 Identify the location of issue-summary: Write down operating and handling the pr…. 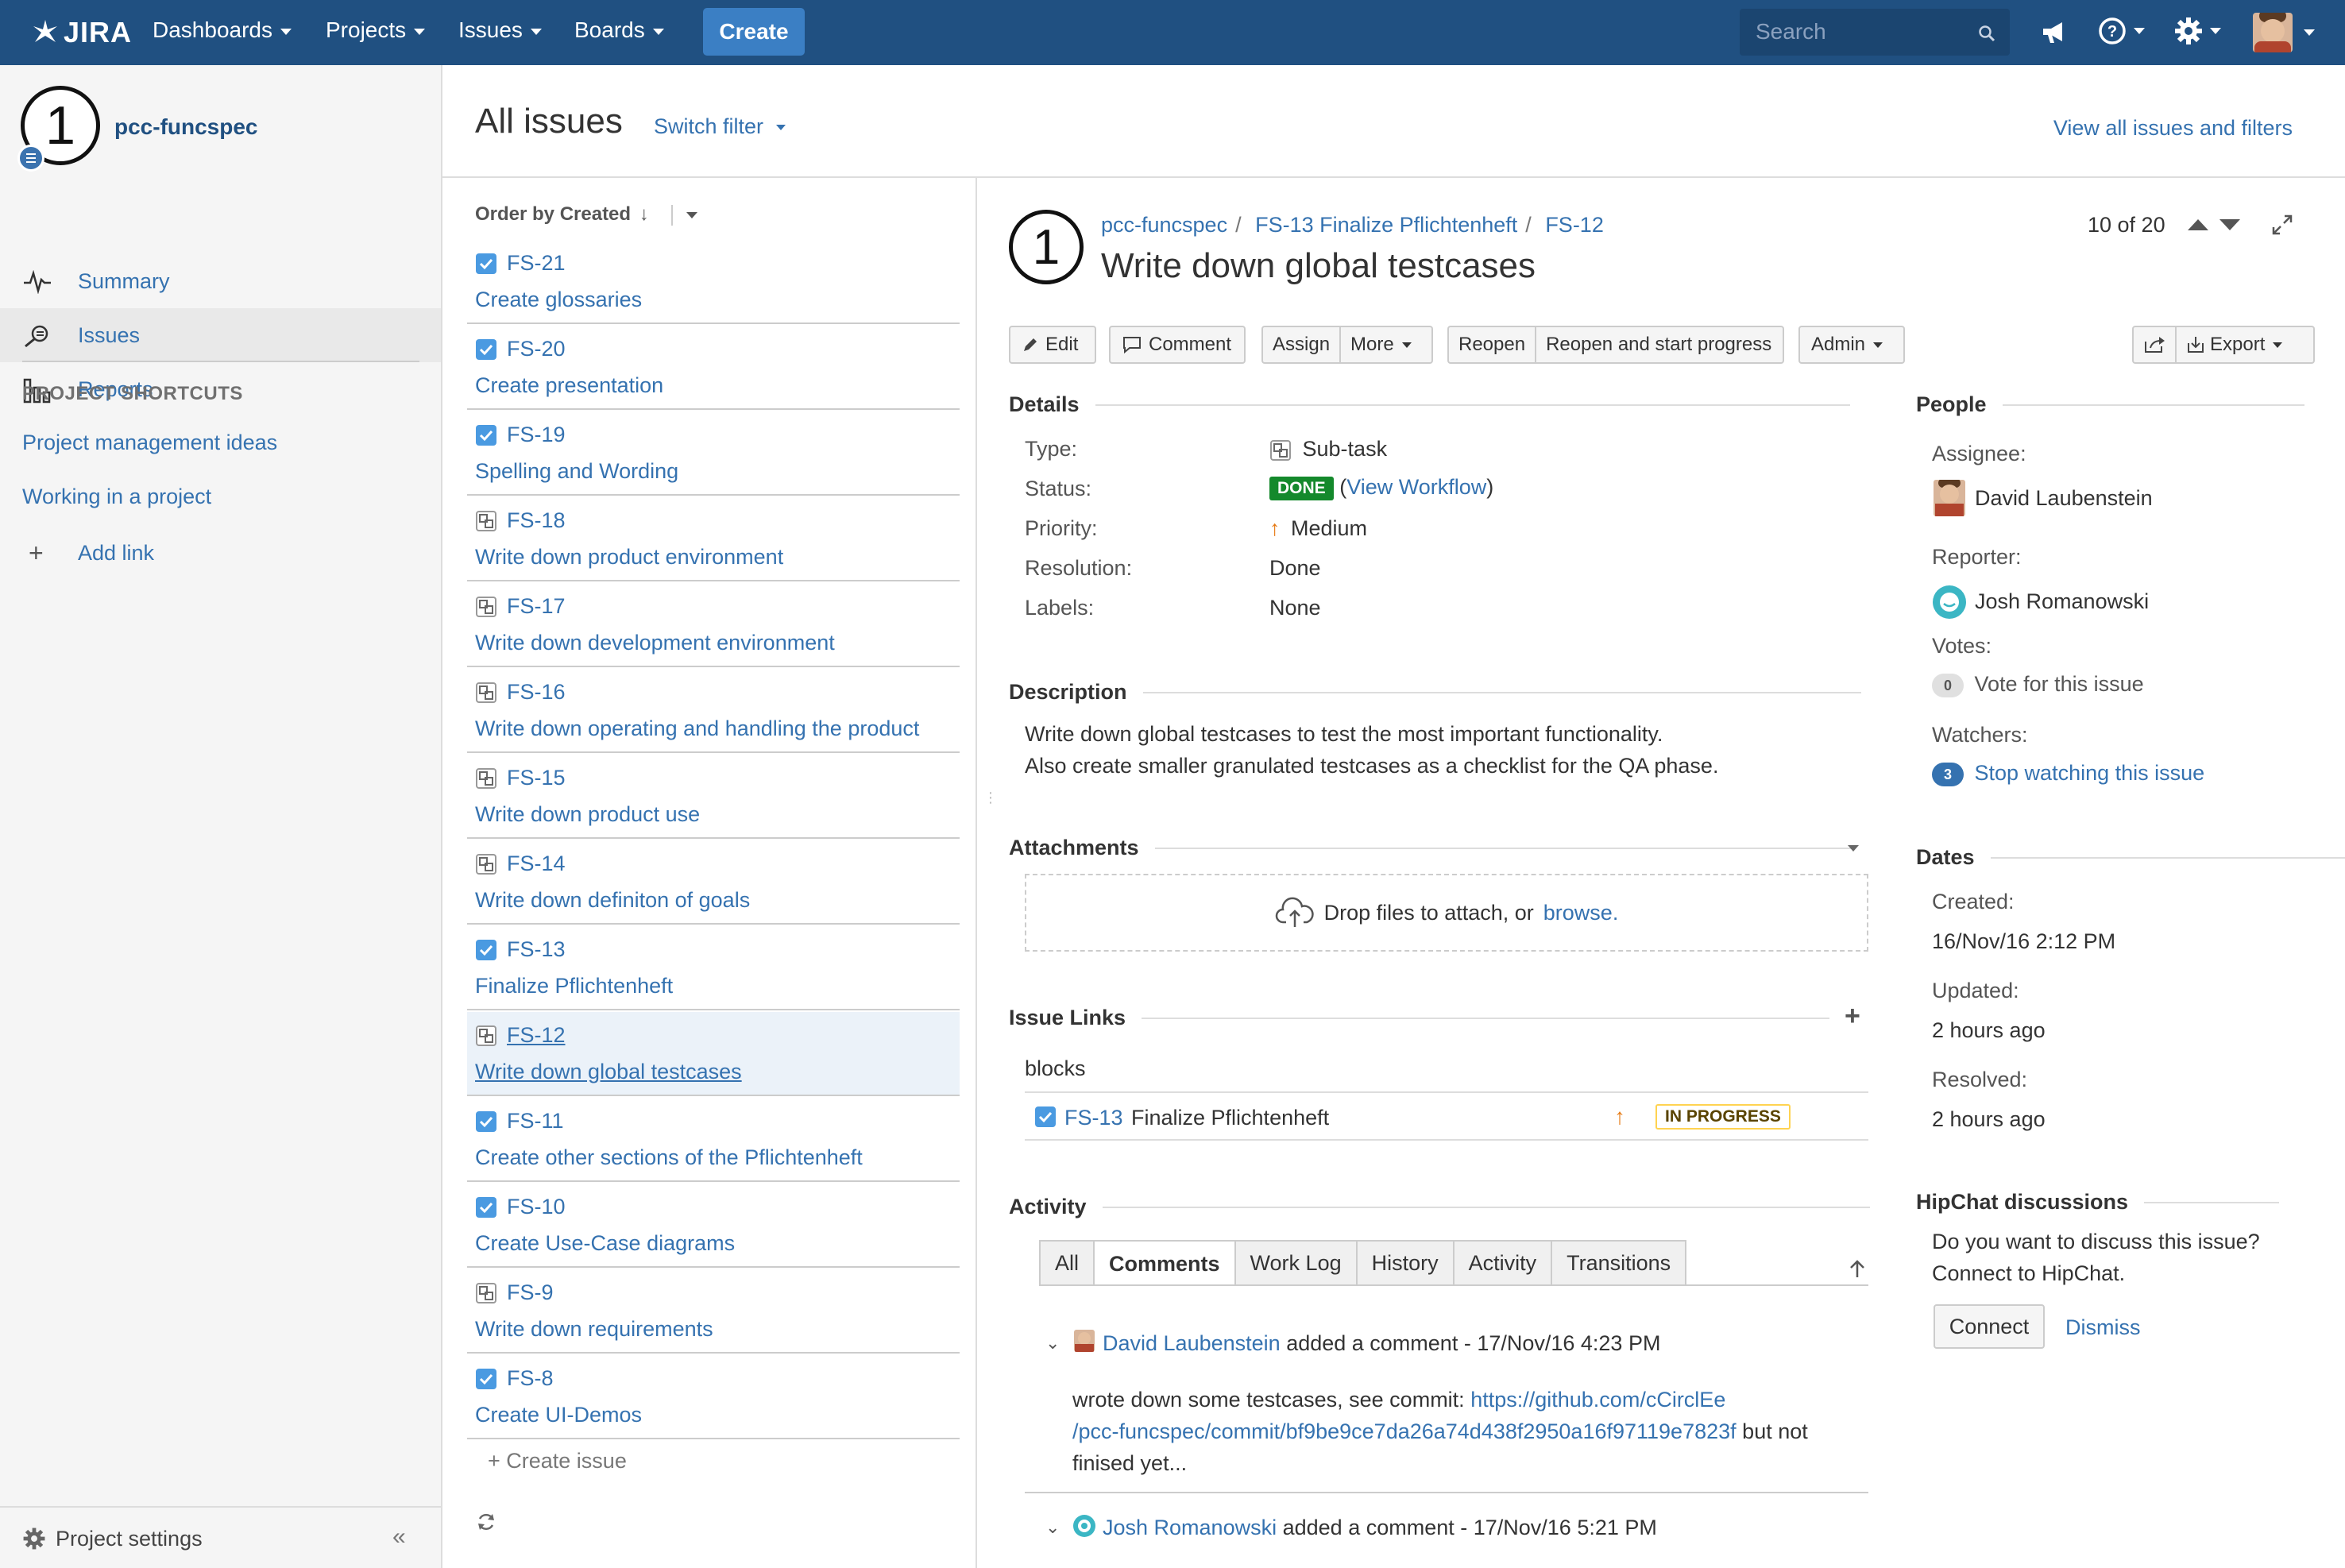
(697, 728).